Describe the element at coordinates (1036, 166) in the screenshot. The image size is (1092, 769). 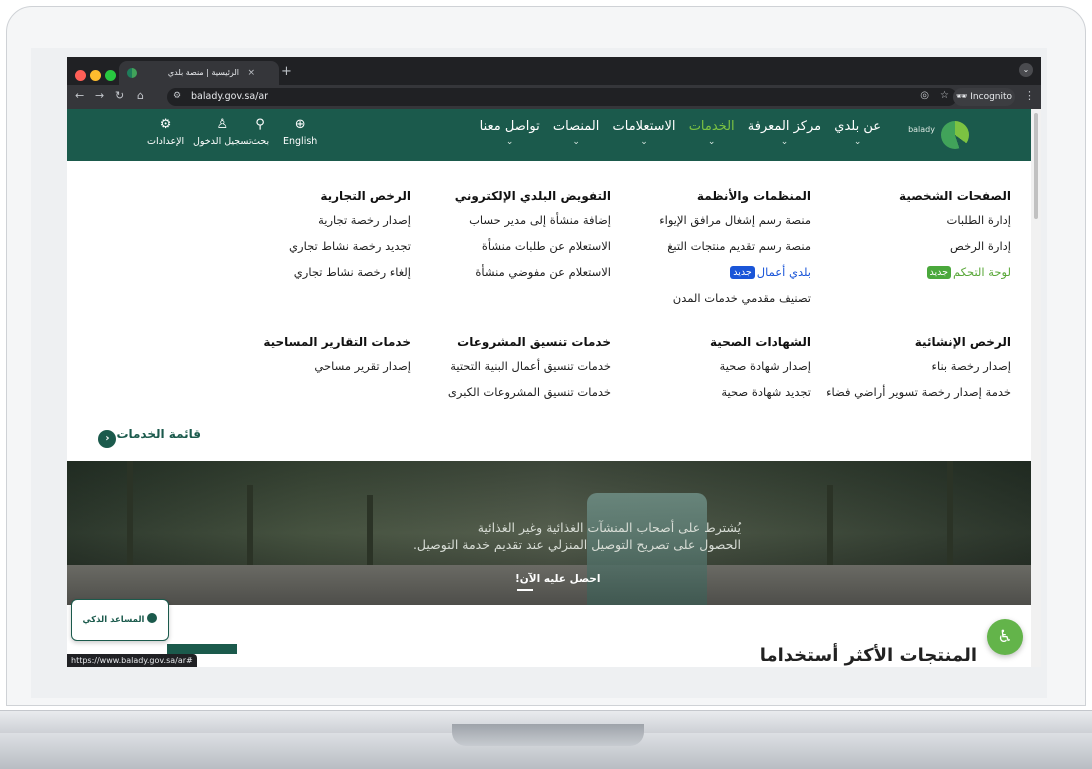
I see `scrollbar-thumb` at that location.